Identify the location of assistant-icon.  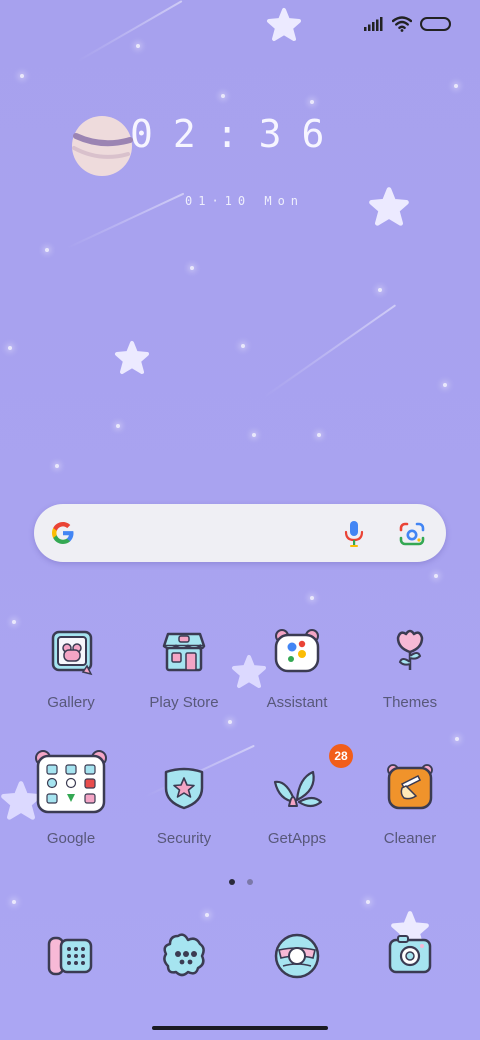
(297, 654).